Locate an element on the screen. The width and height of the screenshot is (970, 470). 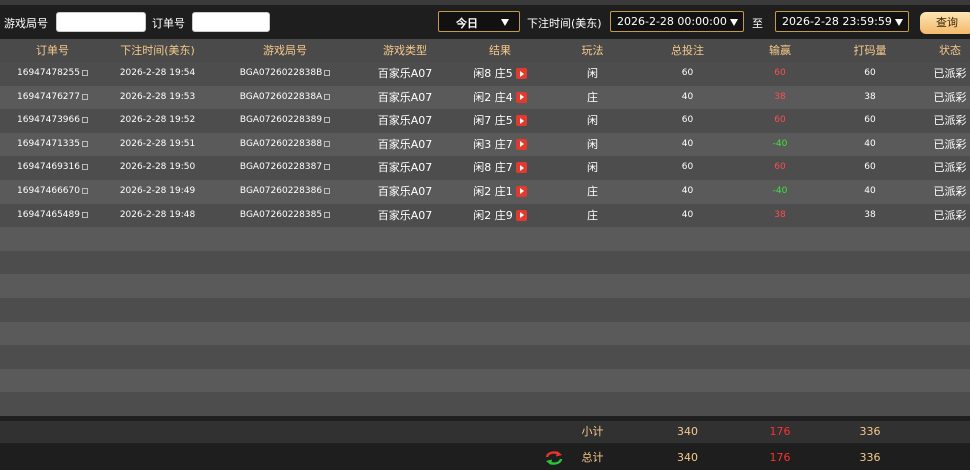
cell-bet: 60 is located at coordinates (687, 74).